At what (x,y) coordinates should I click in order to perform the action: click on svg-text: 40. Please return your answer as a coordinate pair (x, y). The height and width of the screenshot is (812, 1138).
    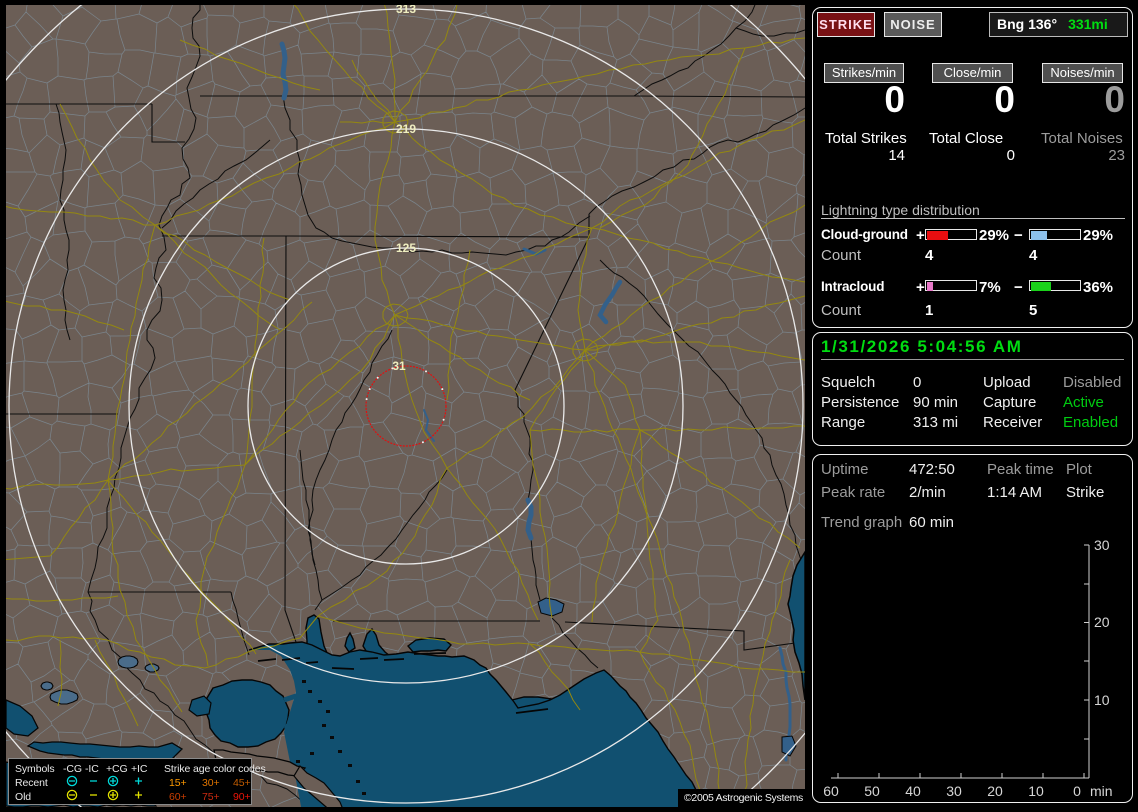
    Looking at the image, I should click on (913, 791).